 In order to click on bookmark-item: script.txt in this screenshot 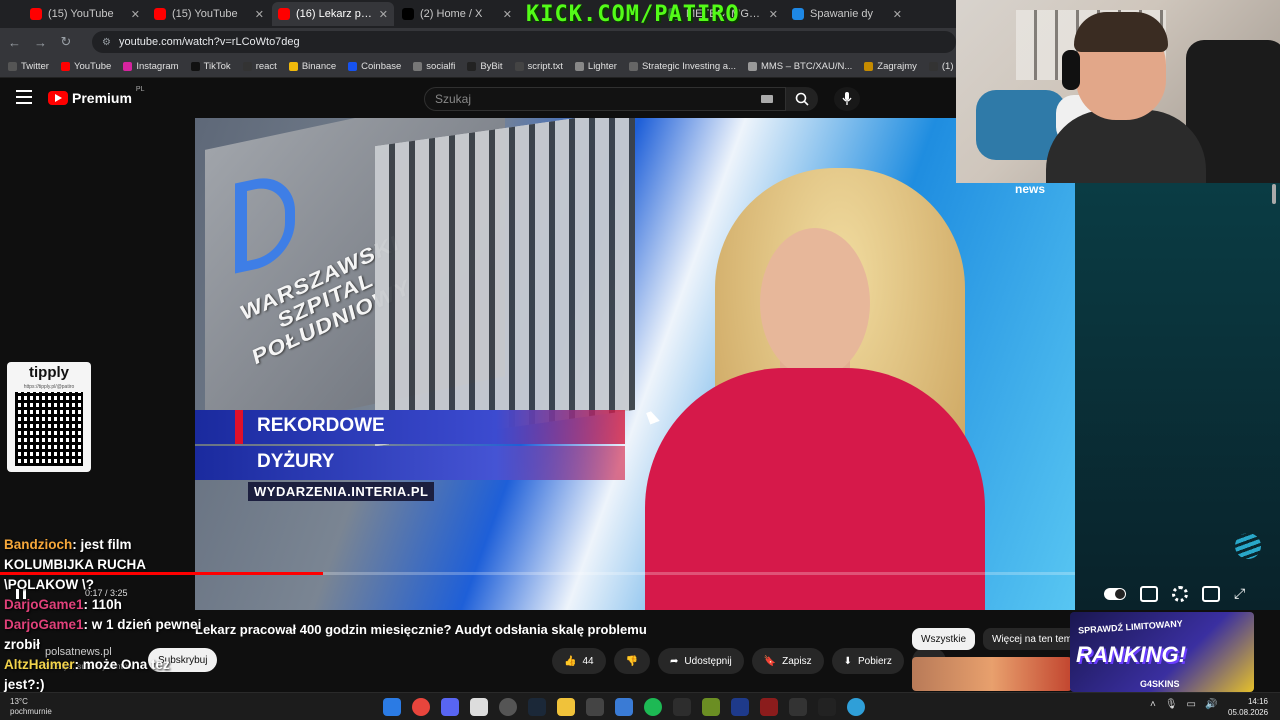, I will do `click(538, 66)`.